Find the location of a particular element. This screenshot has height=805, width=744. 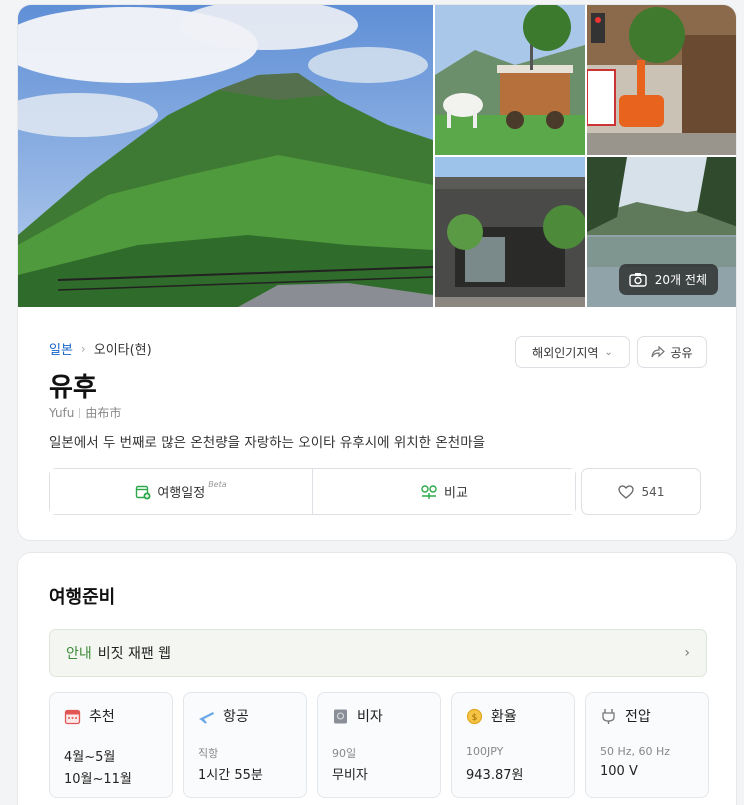

photo-street-sign is located at coordinates (661, 80).